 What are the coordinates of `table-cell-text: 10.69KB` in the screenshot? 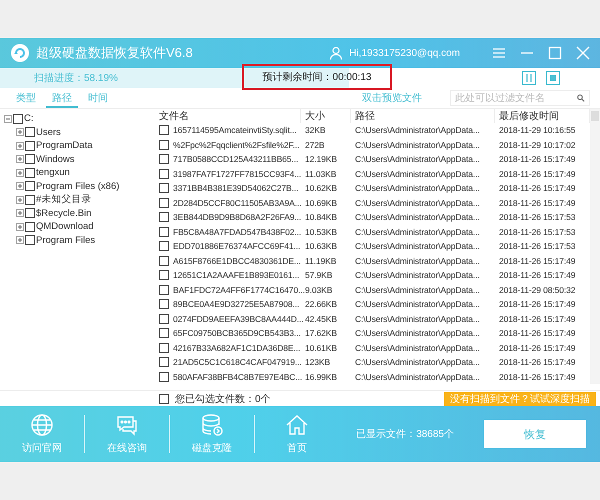 It's located at (321, 203).